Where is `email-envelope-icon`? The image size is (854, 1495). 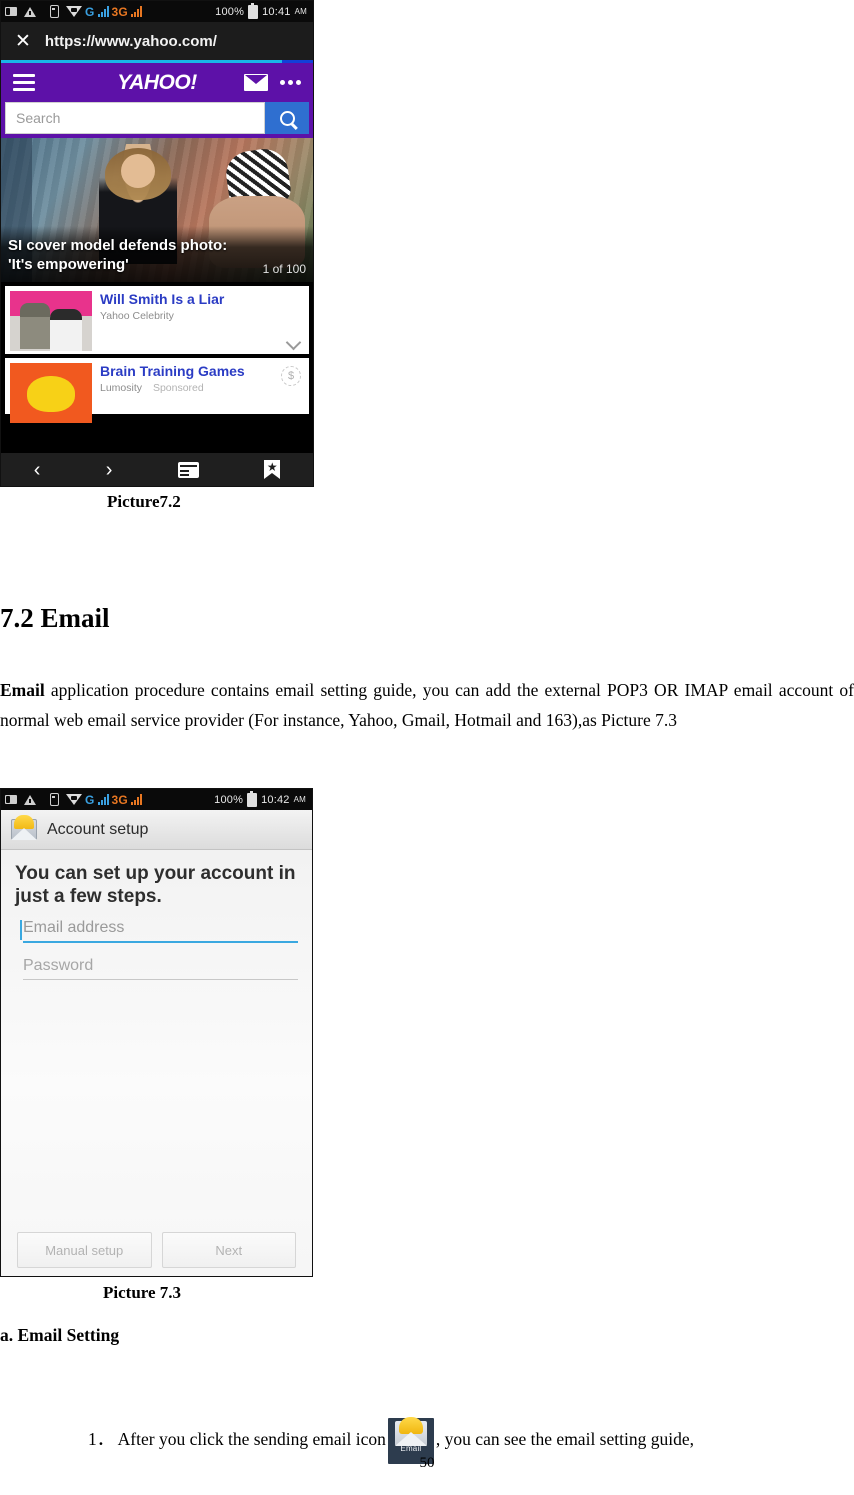 email-envelope-icon is located at coordinates (24, 827).